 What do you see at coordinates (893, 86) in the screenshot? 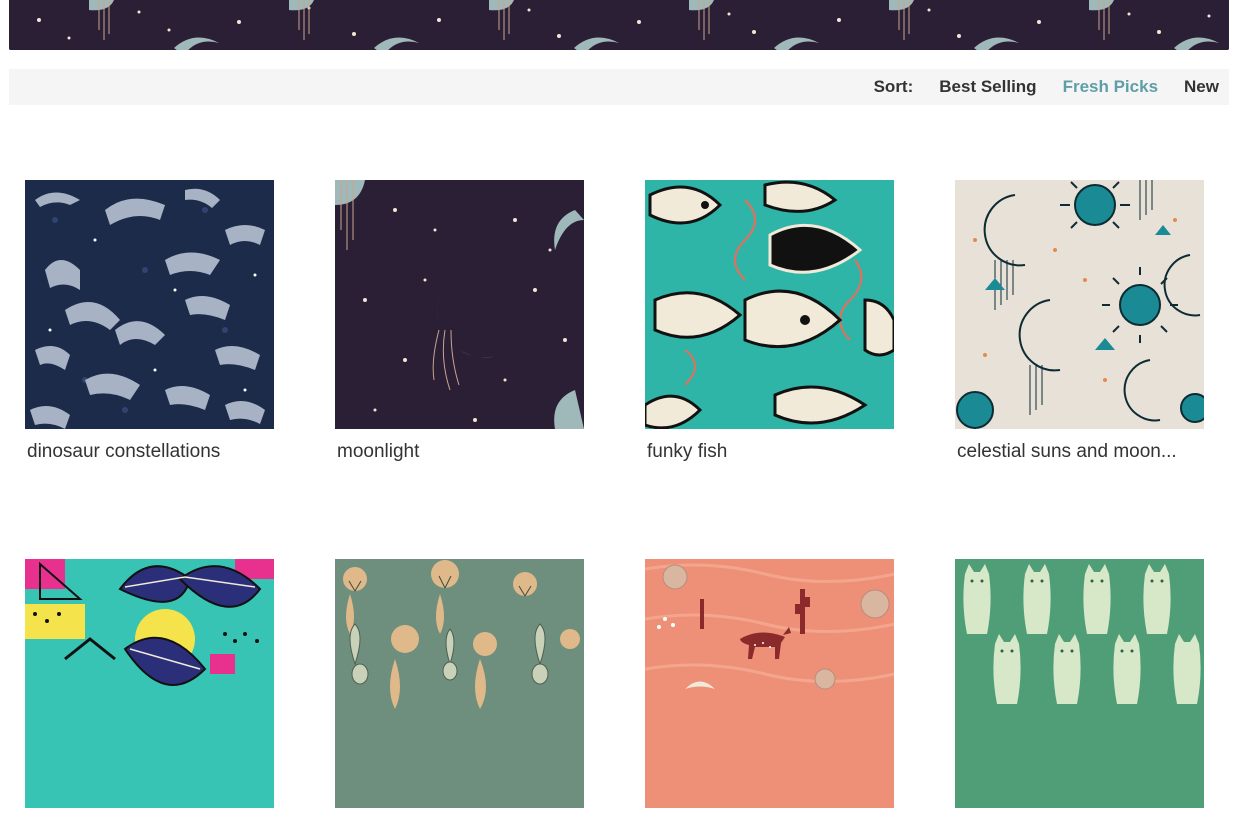
I see `sort-label: Sort:` at bounding box center [893, 86].